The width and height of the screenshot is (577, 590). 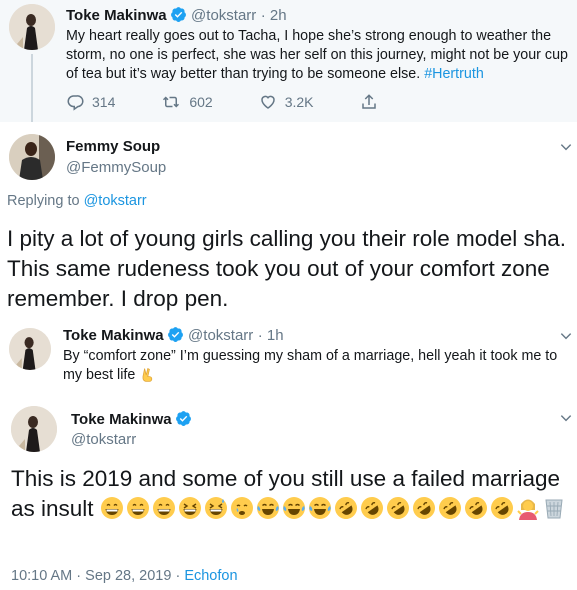 What do you see at coordinates (75, 103) in the screenshot?
I see `reply-icon` at bounding box center [75, 103].